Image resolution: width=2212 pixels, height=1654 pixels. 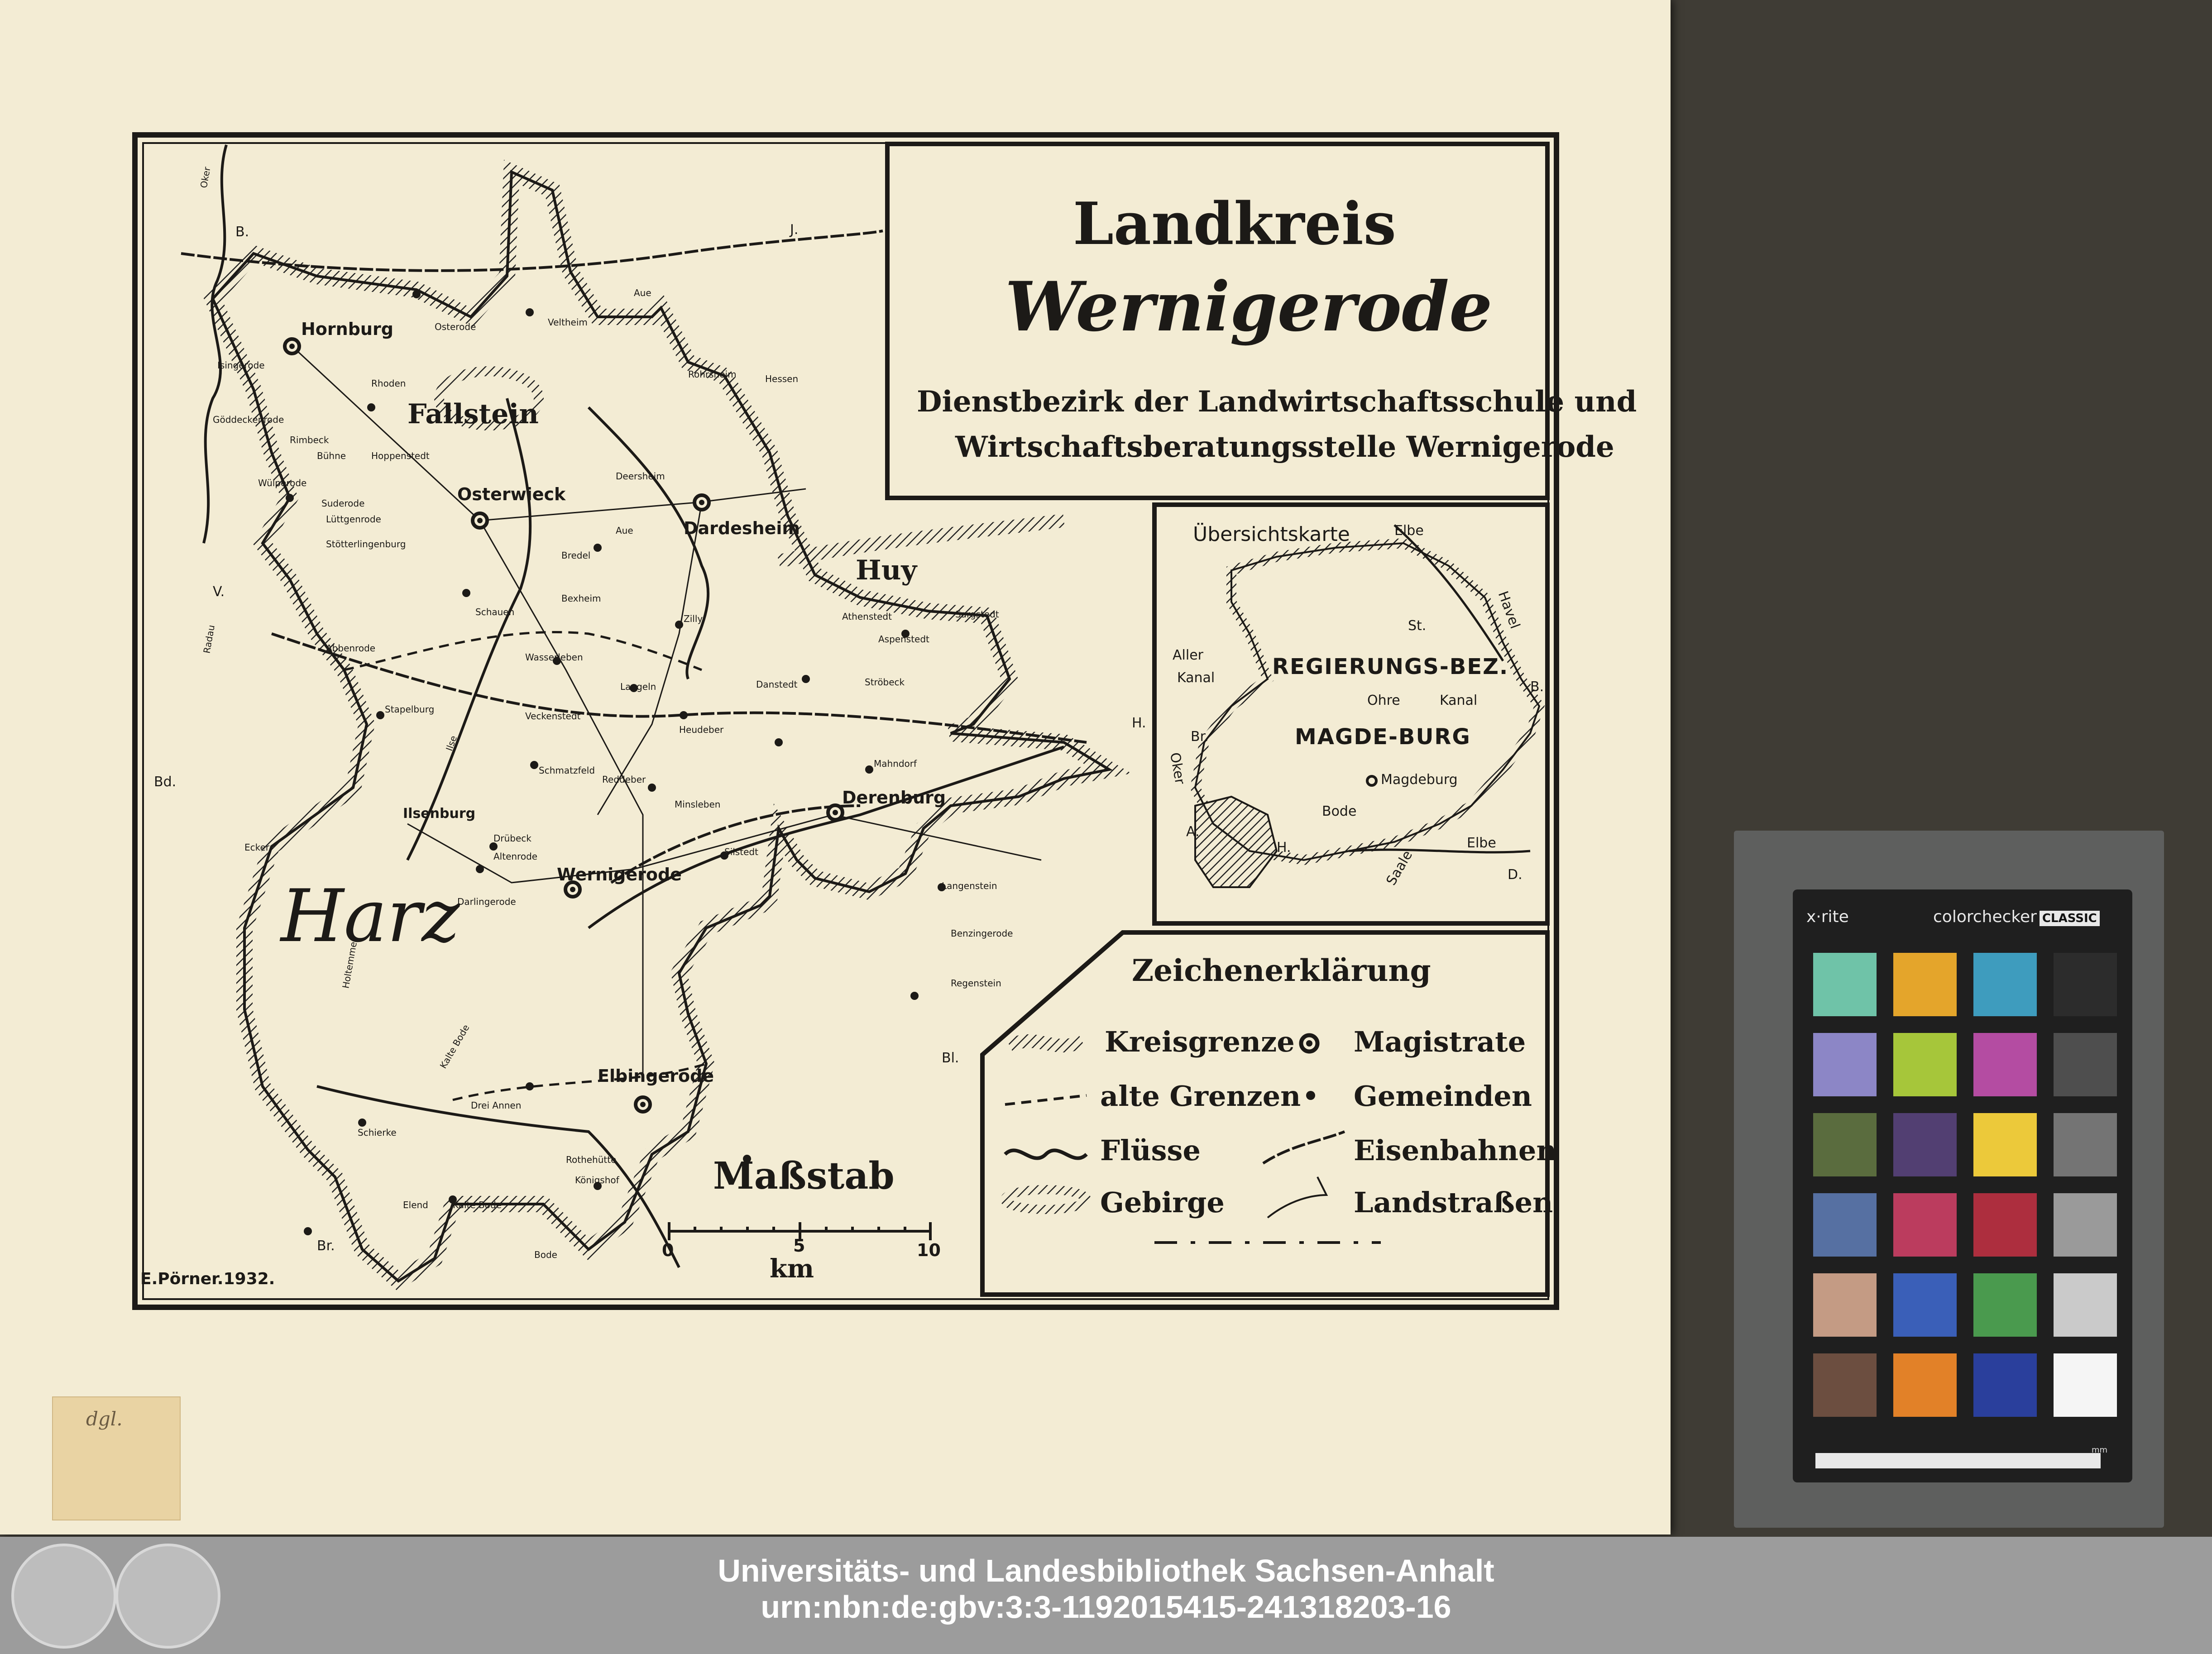 I want to click on border-letter: Bl., so click(x=950, y=1058).